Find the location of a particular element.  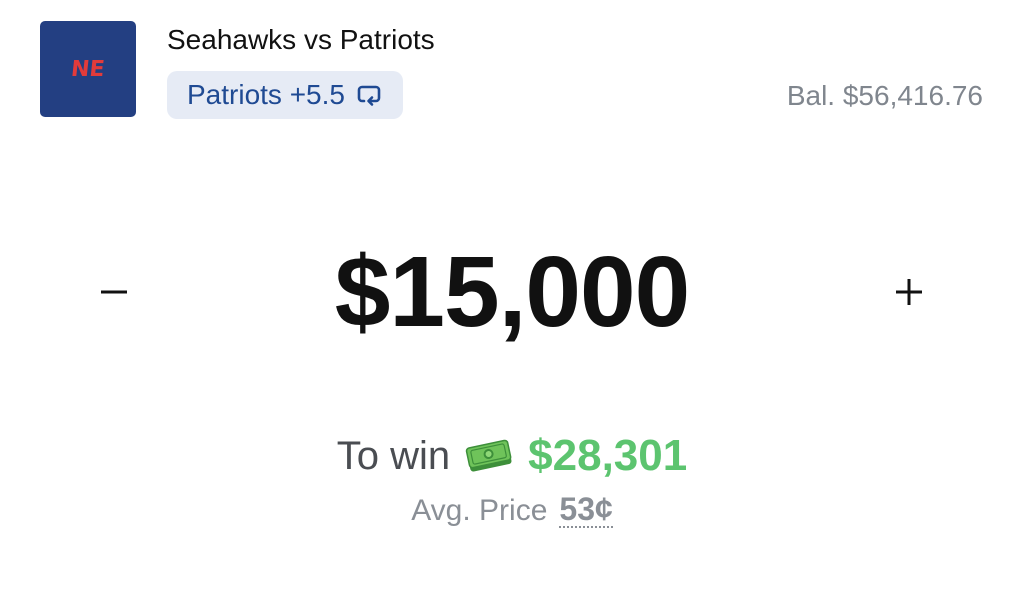

selection-chip: Patriots +5.5 is located at coordinates (285, 95).